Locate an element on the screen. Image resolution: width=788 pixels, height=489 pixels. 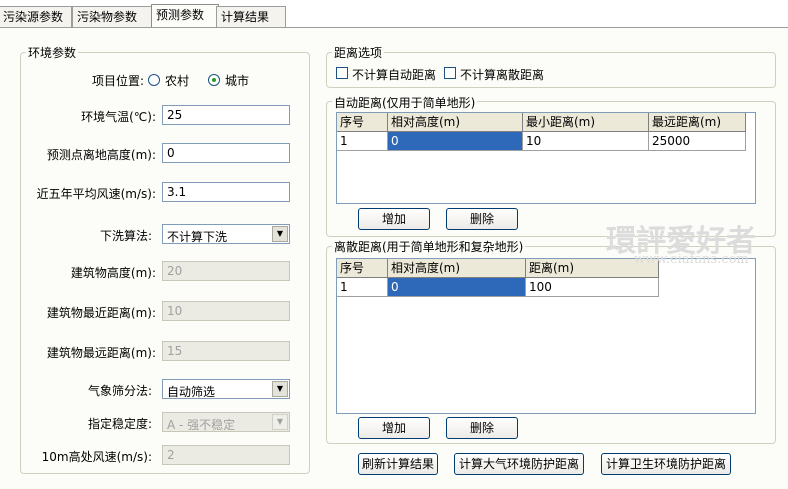
table-cell: 10 is located at coordinates (586, 141).